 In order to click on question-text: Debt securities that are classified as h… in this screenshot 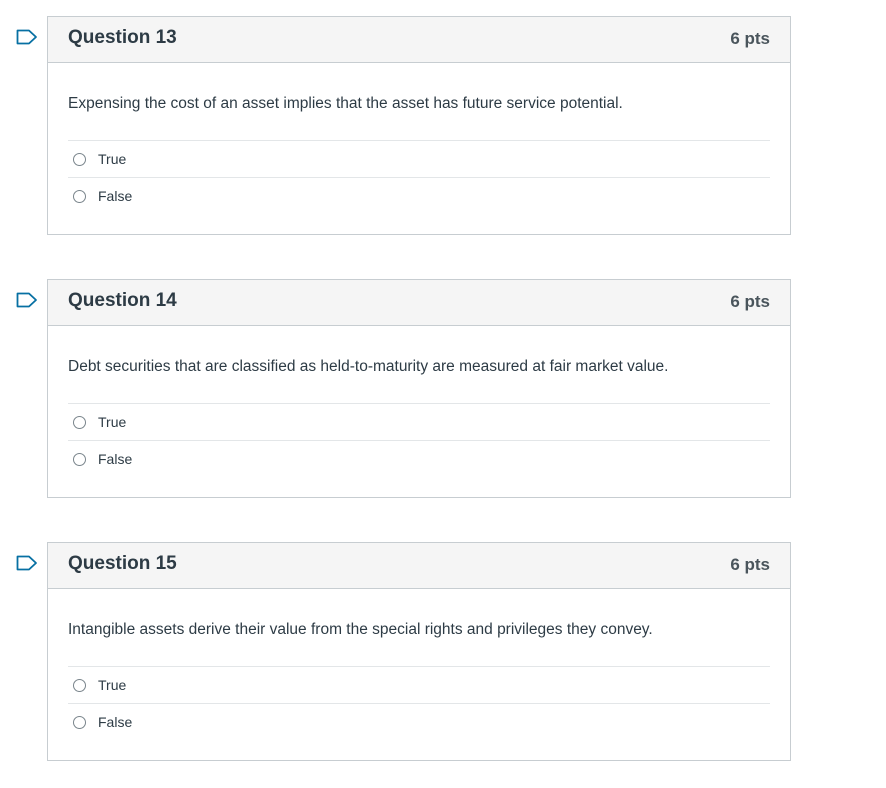, I will do `click(368, 366)`.